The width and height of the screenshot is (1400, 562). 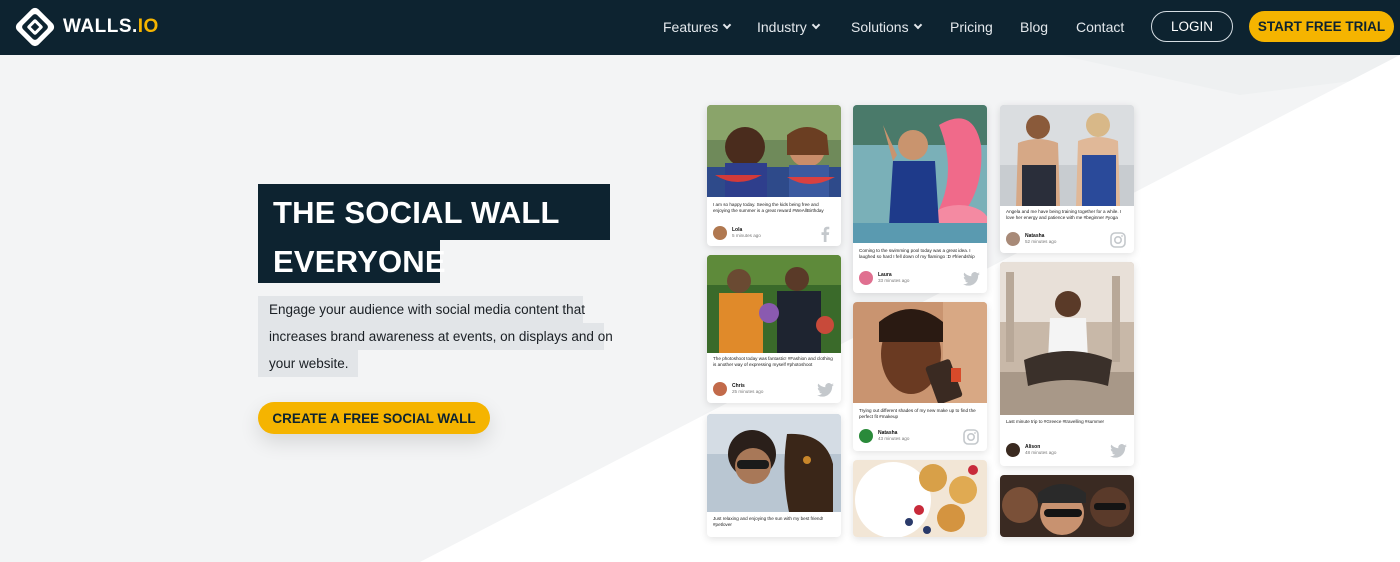 What do you see at coordinates (1067, 155) in the screenshot?
I see `post-image-yoga-partners` at bounding box center [1067, 155].